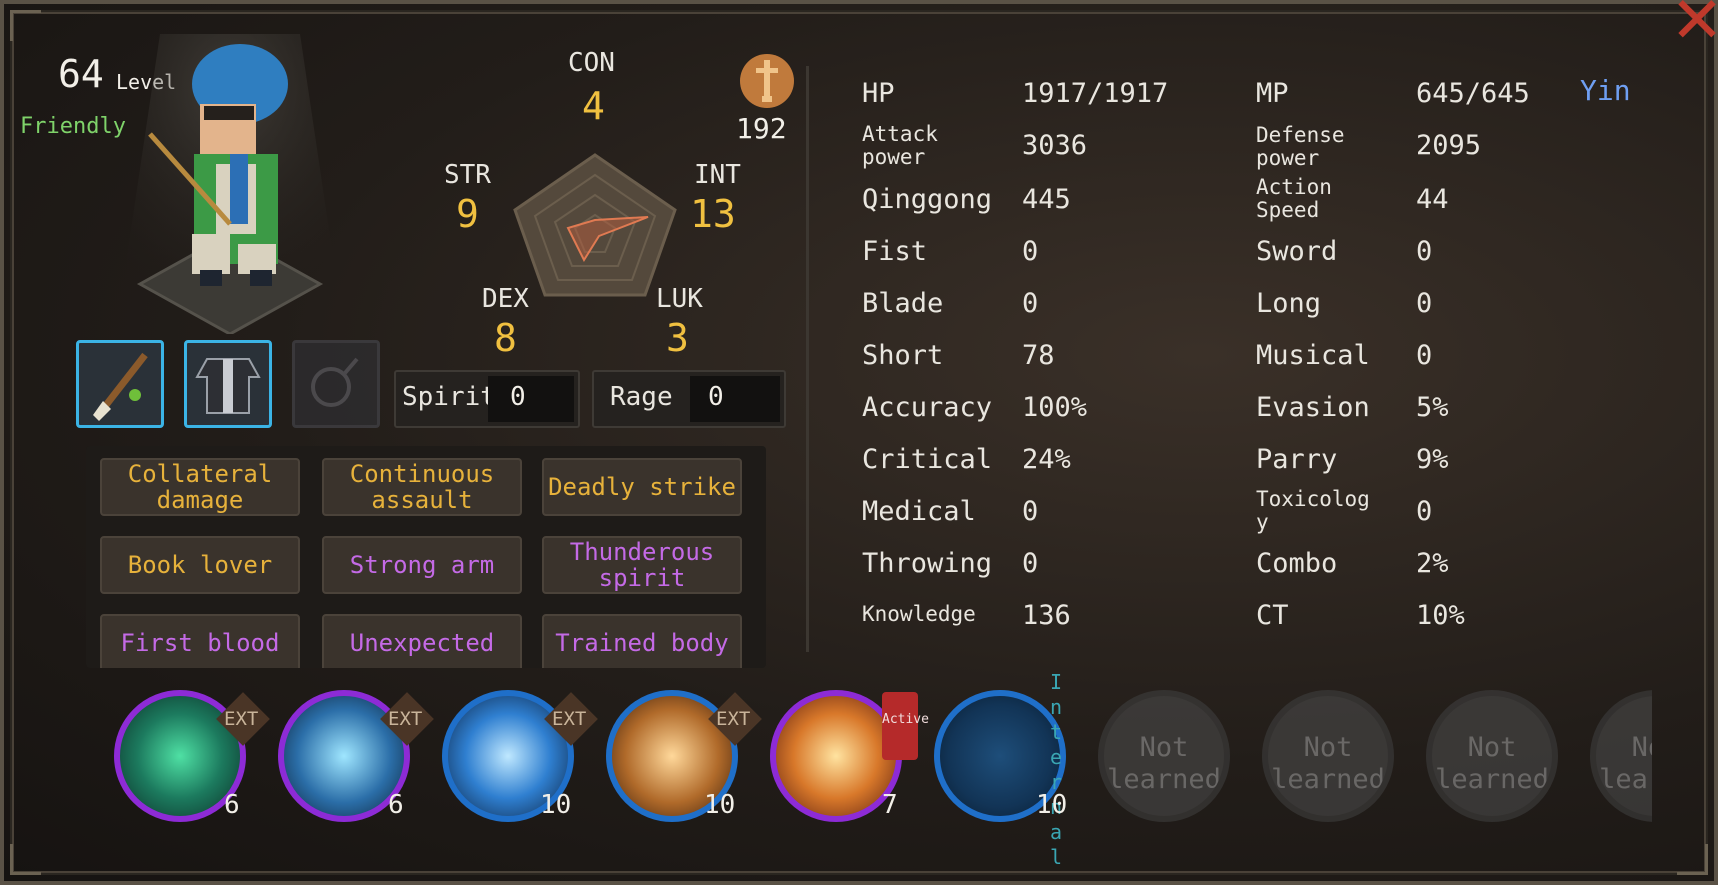  Describe the element at coordinates (1030, 303) in the screenshot. I see `attr-blade-value: 0` at that location.